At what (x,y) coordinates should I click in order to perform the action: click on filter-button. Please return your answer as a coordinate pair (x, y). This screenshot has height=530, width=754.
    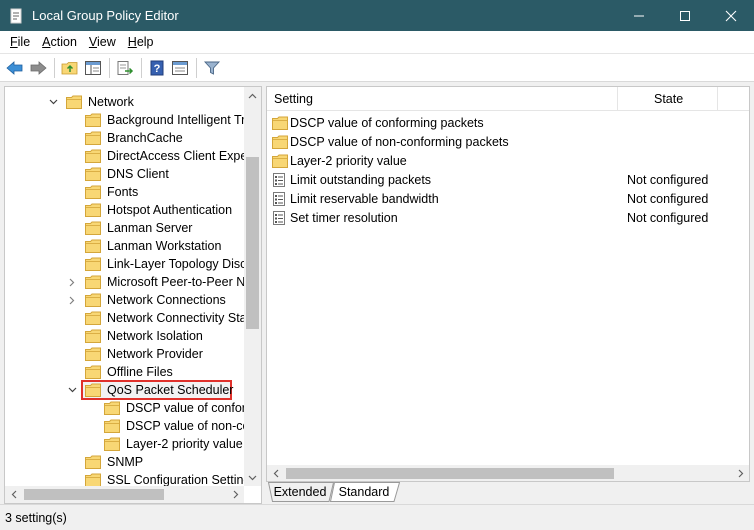
    Looking at the image, I should click on (212, 68).